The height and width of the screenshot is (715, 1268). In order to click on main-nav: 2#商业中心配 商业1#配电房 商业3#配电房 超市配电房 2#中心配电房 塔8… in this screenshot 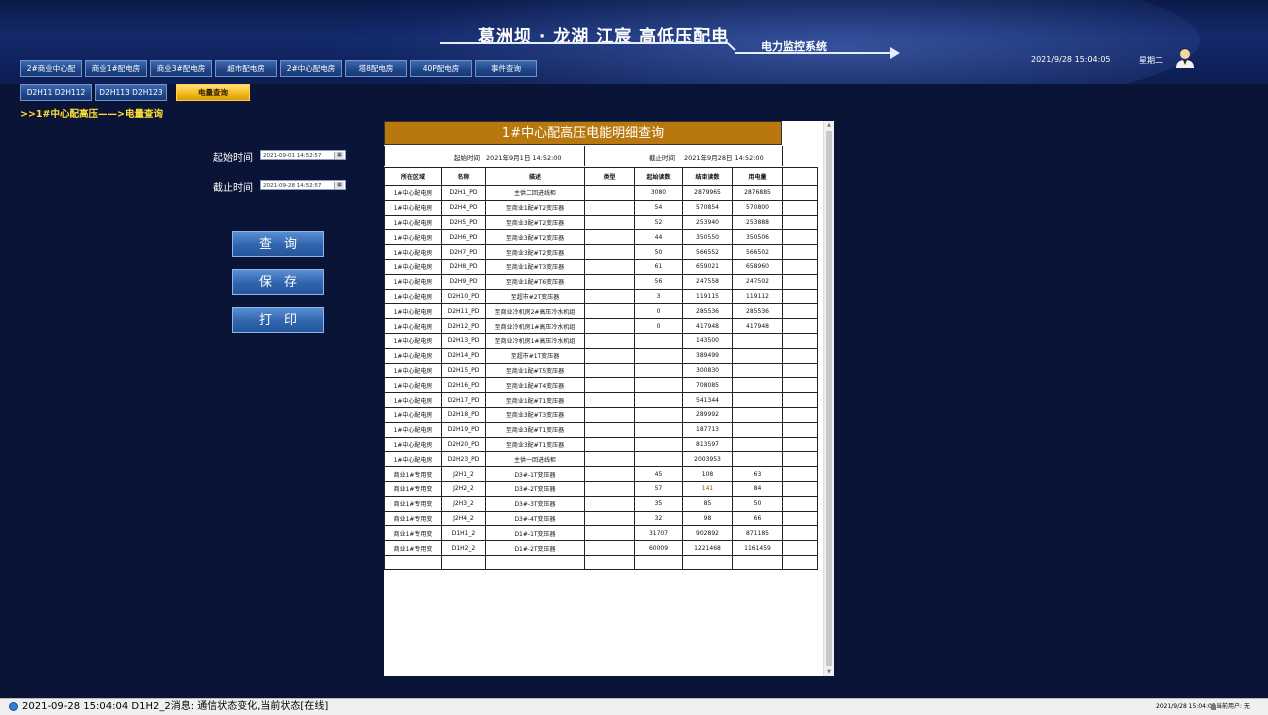, I will do `click(278, 68)`.